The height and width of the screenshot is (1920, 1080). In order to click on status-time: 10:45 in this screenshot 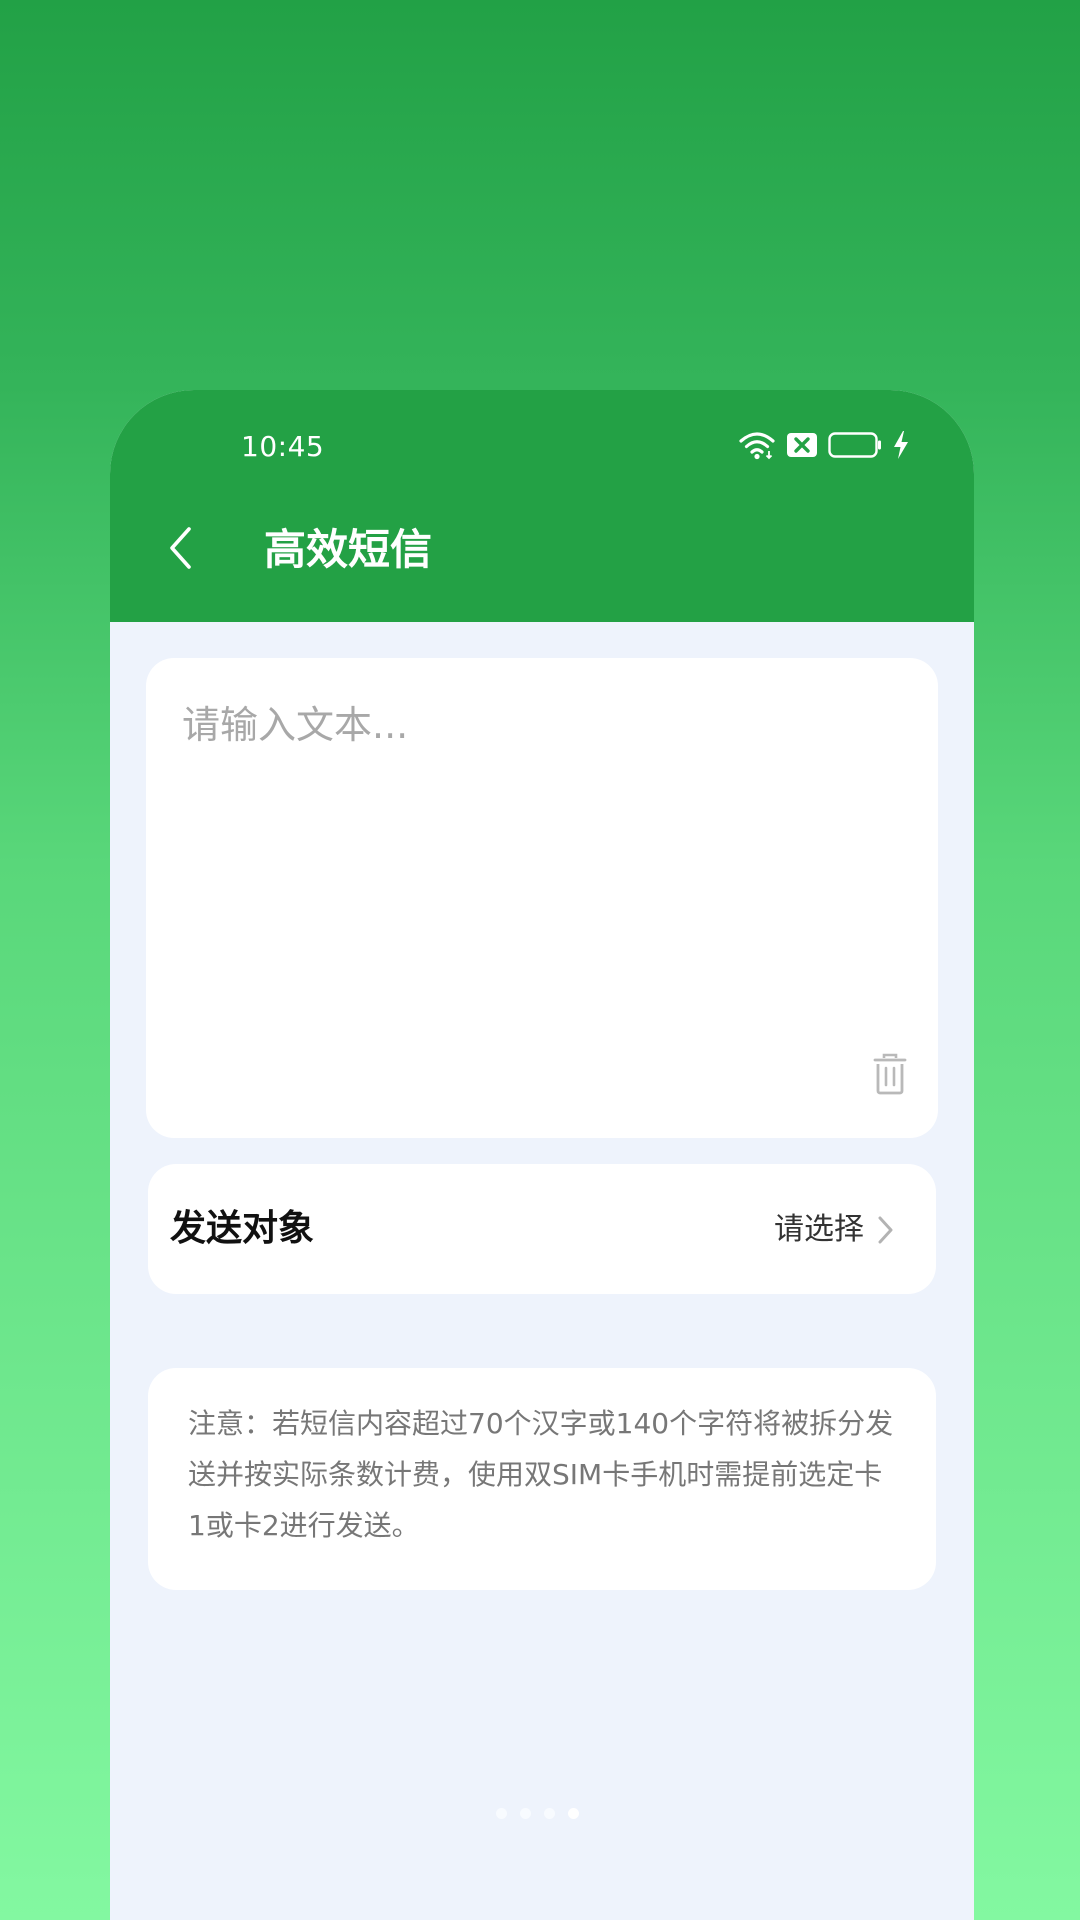, I will do `click(283, 446)`.